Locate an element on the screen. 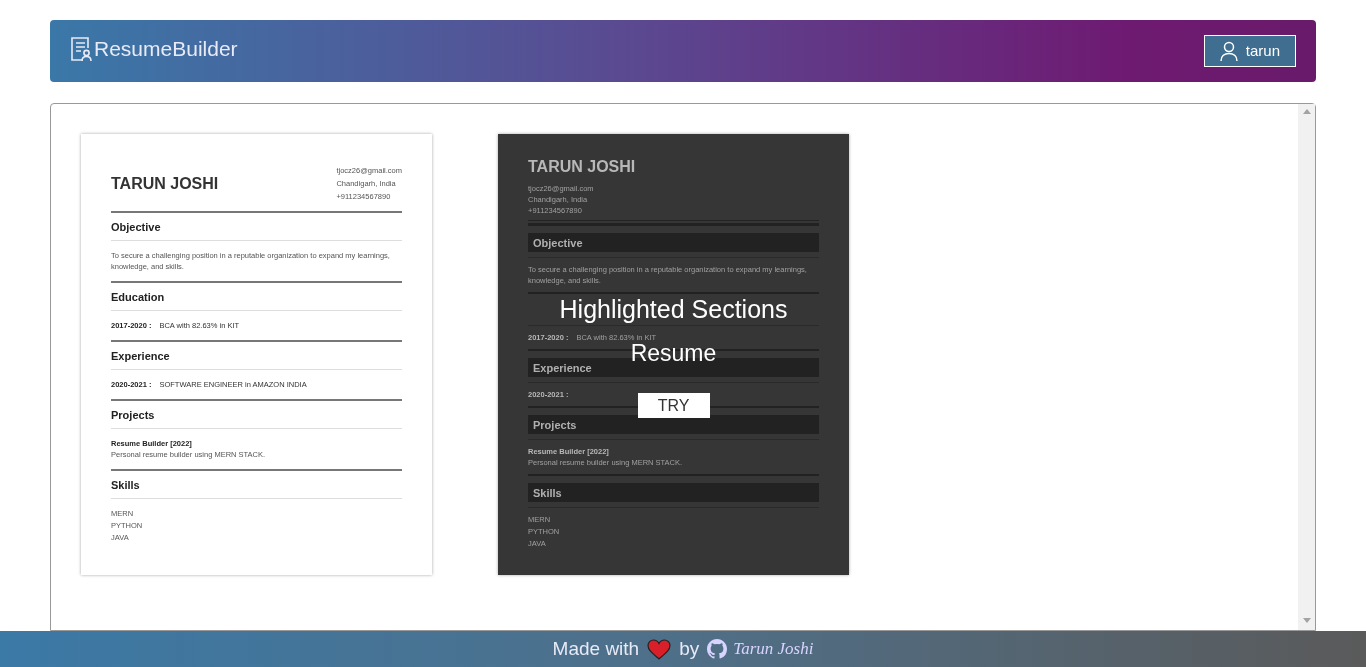 The height and width of the screenshot is (667, 1366). resume-icon is located at coordinates (81, 48).